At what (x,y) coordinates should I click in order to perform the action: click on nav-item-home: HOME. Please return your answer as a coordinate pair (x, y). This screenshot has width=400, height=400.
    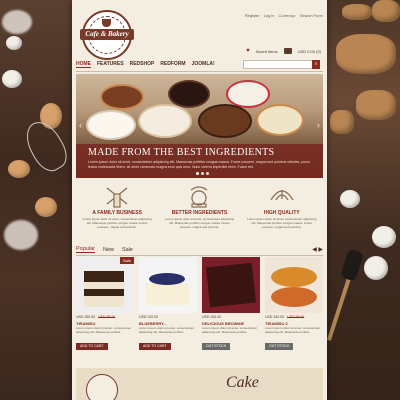
    Looking at the image, I should click on (83, 64).